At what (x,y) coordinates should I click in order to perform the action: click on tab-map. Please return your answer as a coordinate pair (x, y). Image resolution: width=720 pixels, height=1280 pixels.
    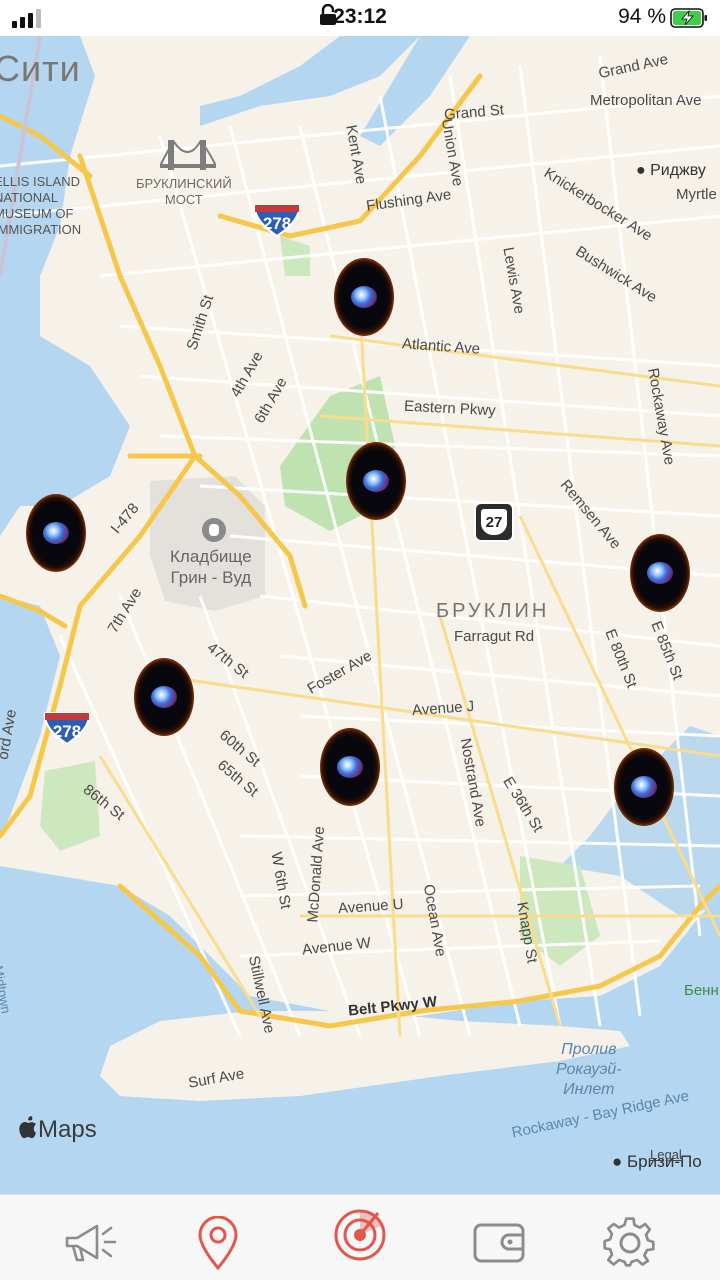
    Looking at the image, I should click on (218, 1243).